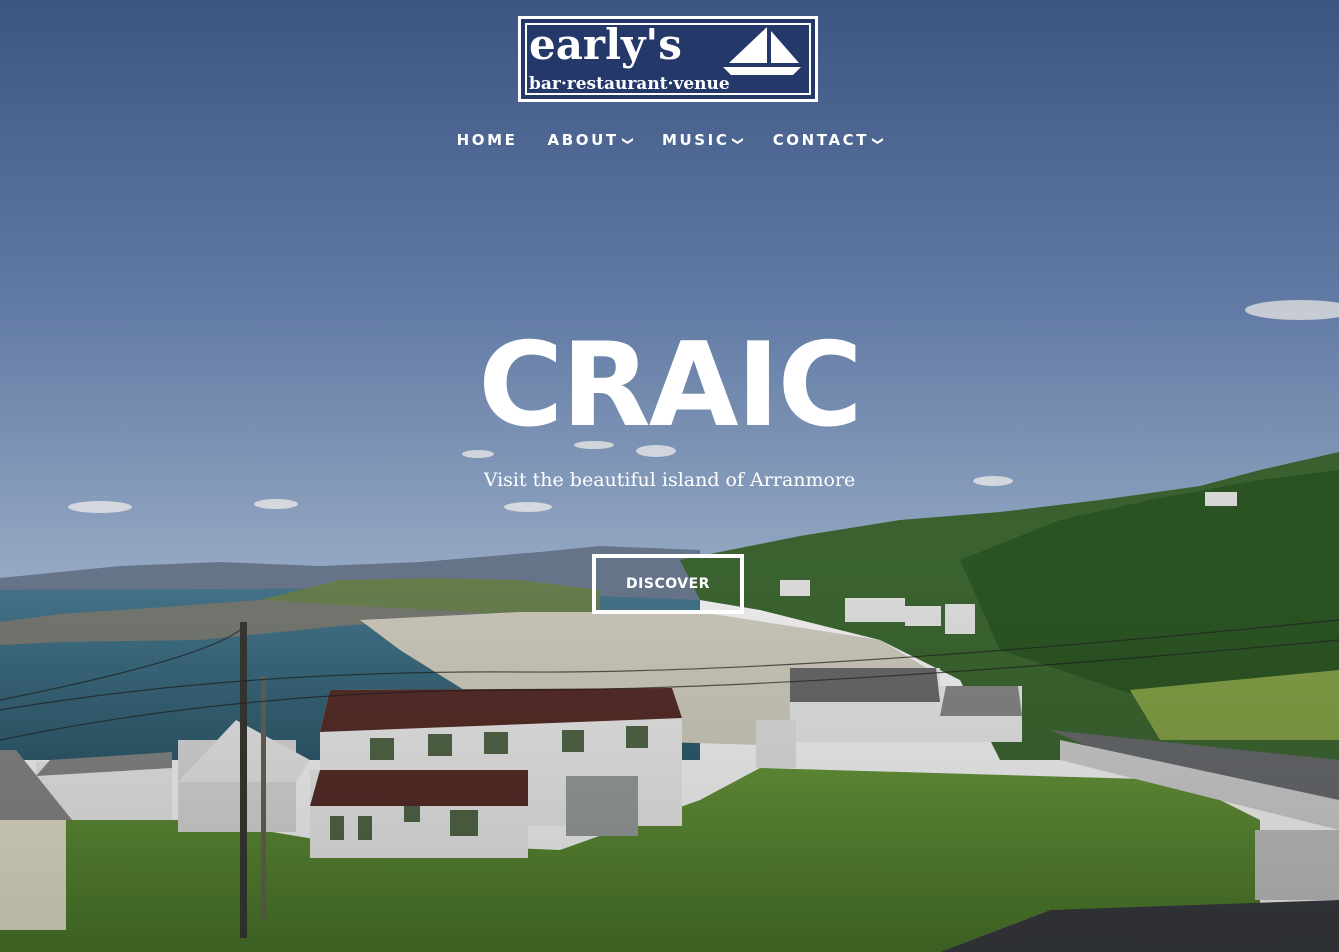 The image size is (1339, 952). I want to click on hero-subheading: Visit the beautiful island of Arranmore, so click(669, 480).